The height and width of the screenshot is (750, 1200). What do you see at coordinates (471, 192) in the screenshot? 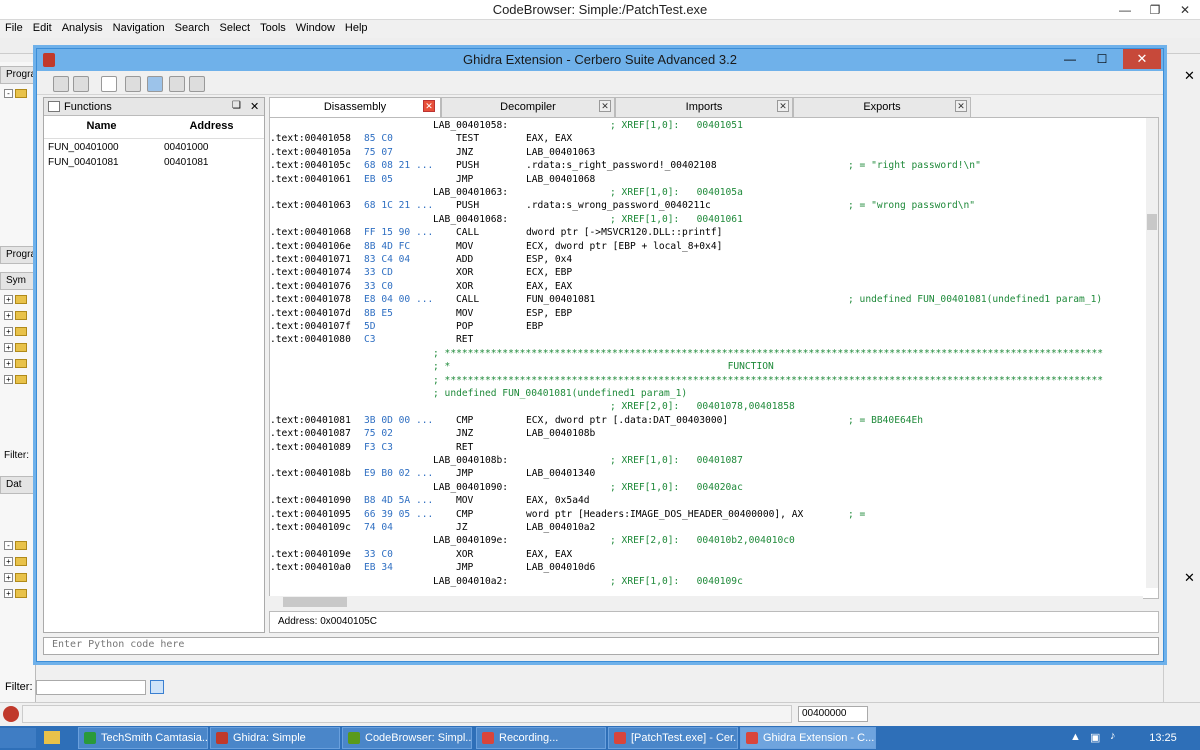
I see `listing-label: LAB_00401063:` at bounding box center [471, 192].